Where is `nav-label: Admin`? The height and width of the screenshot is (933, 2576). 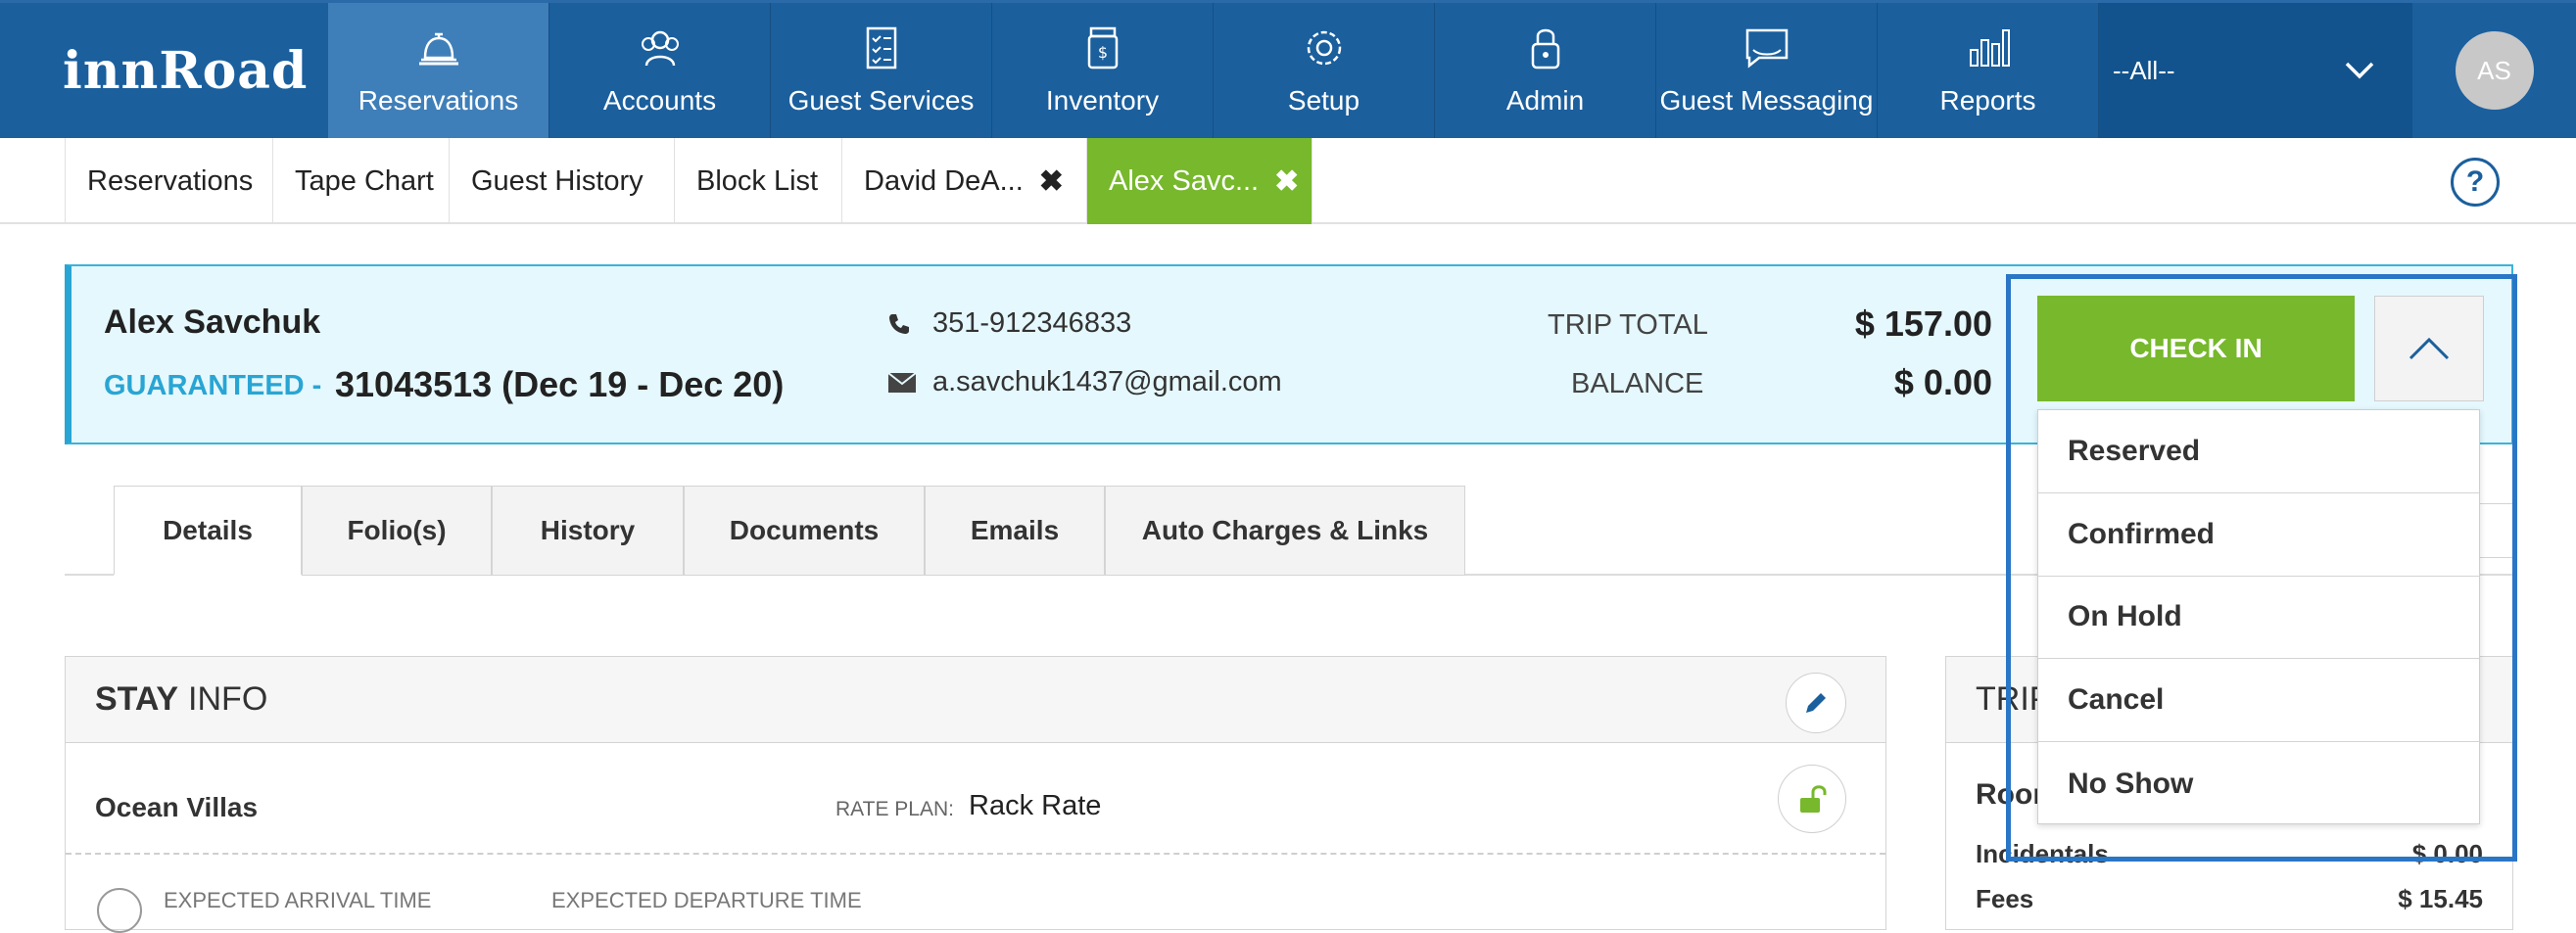
nav-label: Admin is located at coordinates (1545, 100).